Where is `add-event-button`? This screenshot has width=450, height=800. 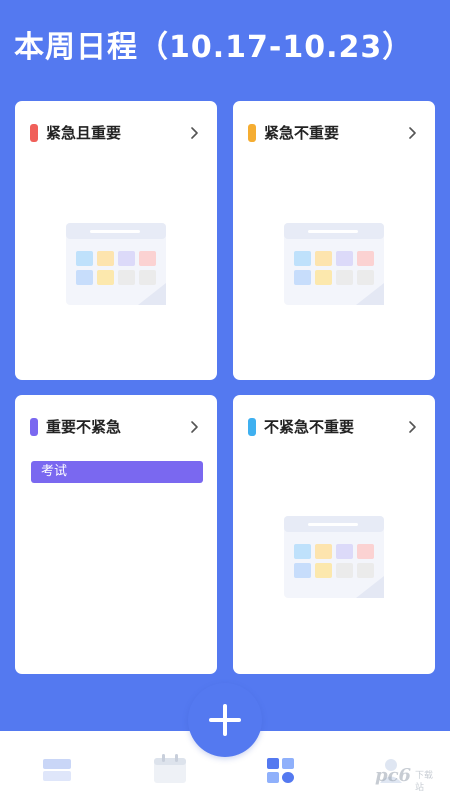 add-event-button is located at coordinates (225, 720).